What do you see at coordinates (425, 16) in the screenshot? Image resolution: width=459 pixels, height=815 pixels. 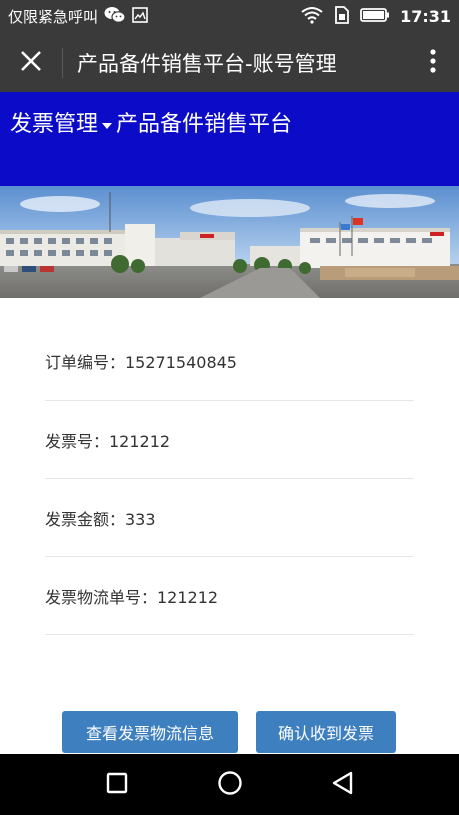 I see `clock-time: 17:31` at bounding box center [425, 16].